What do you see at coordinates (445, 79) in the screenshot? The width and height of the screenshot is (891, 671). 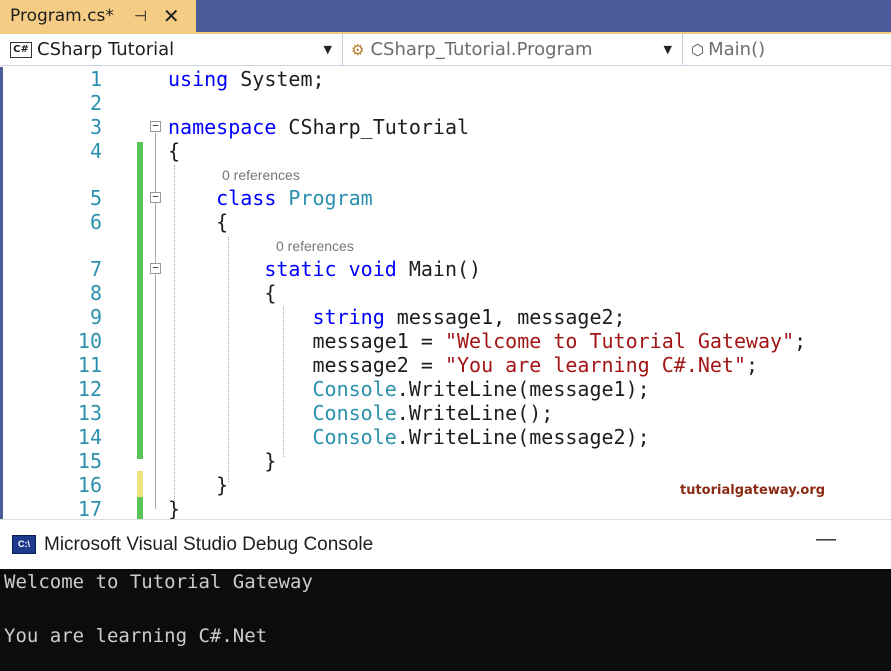 I see `code-line: 1 using System;` at bounding box center [445, 79].